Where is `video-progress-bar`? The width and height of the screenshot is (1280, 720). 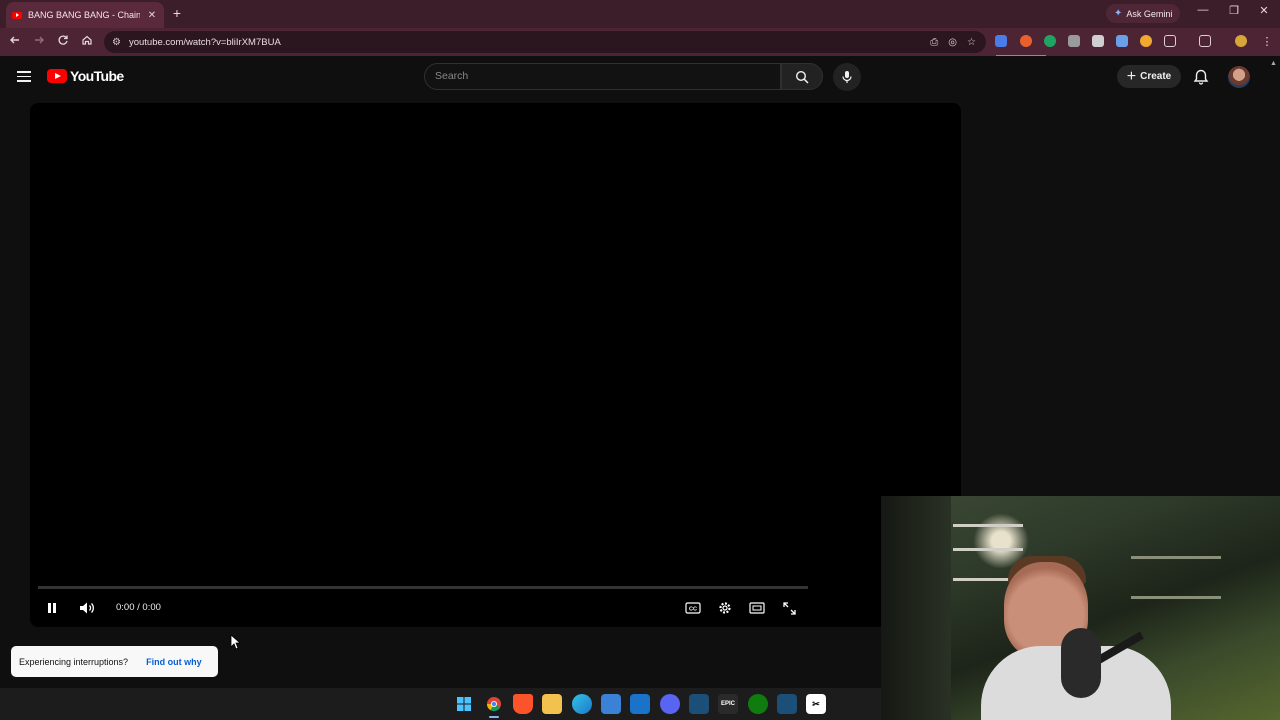
video-progress-bar is located at coordinates (423, 587).